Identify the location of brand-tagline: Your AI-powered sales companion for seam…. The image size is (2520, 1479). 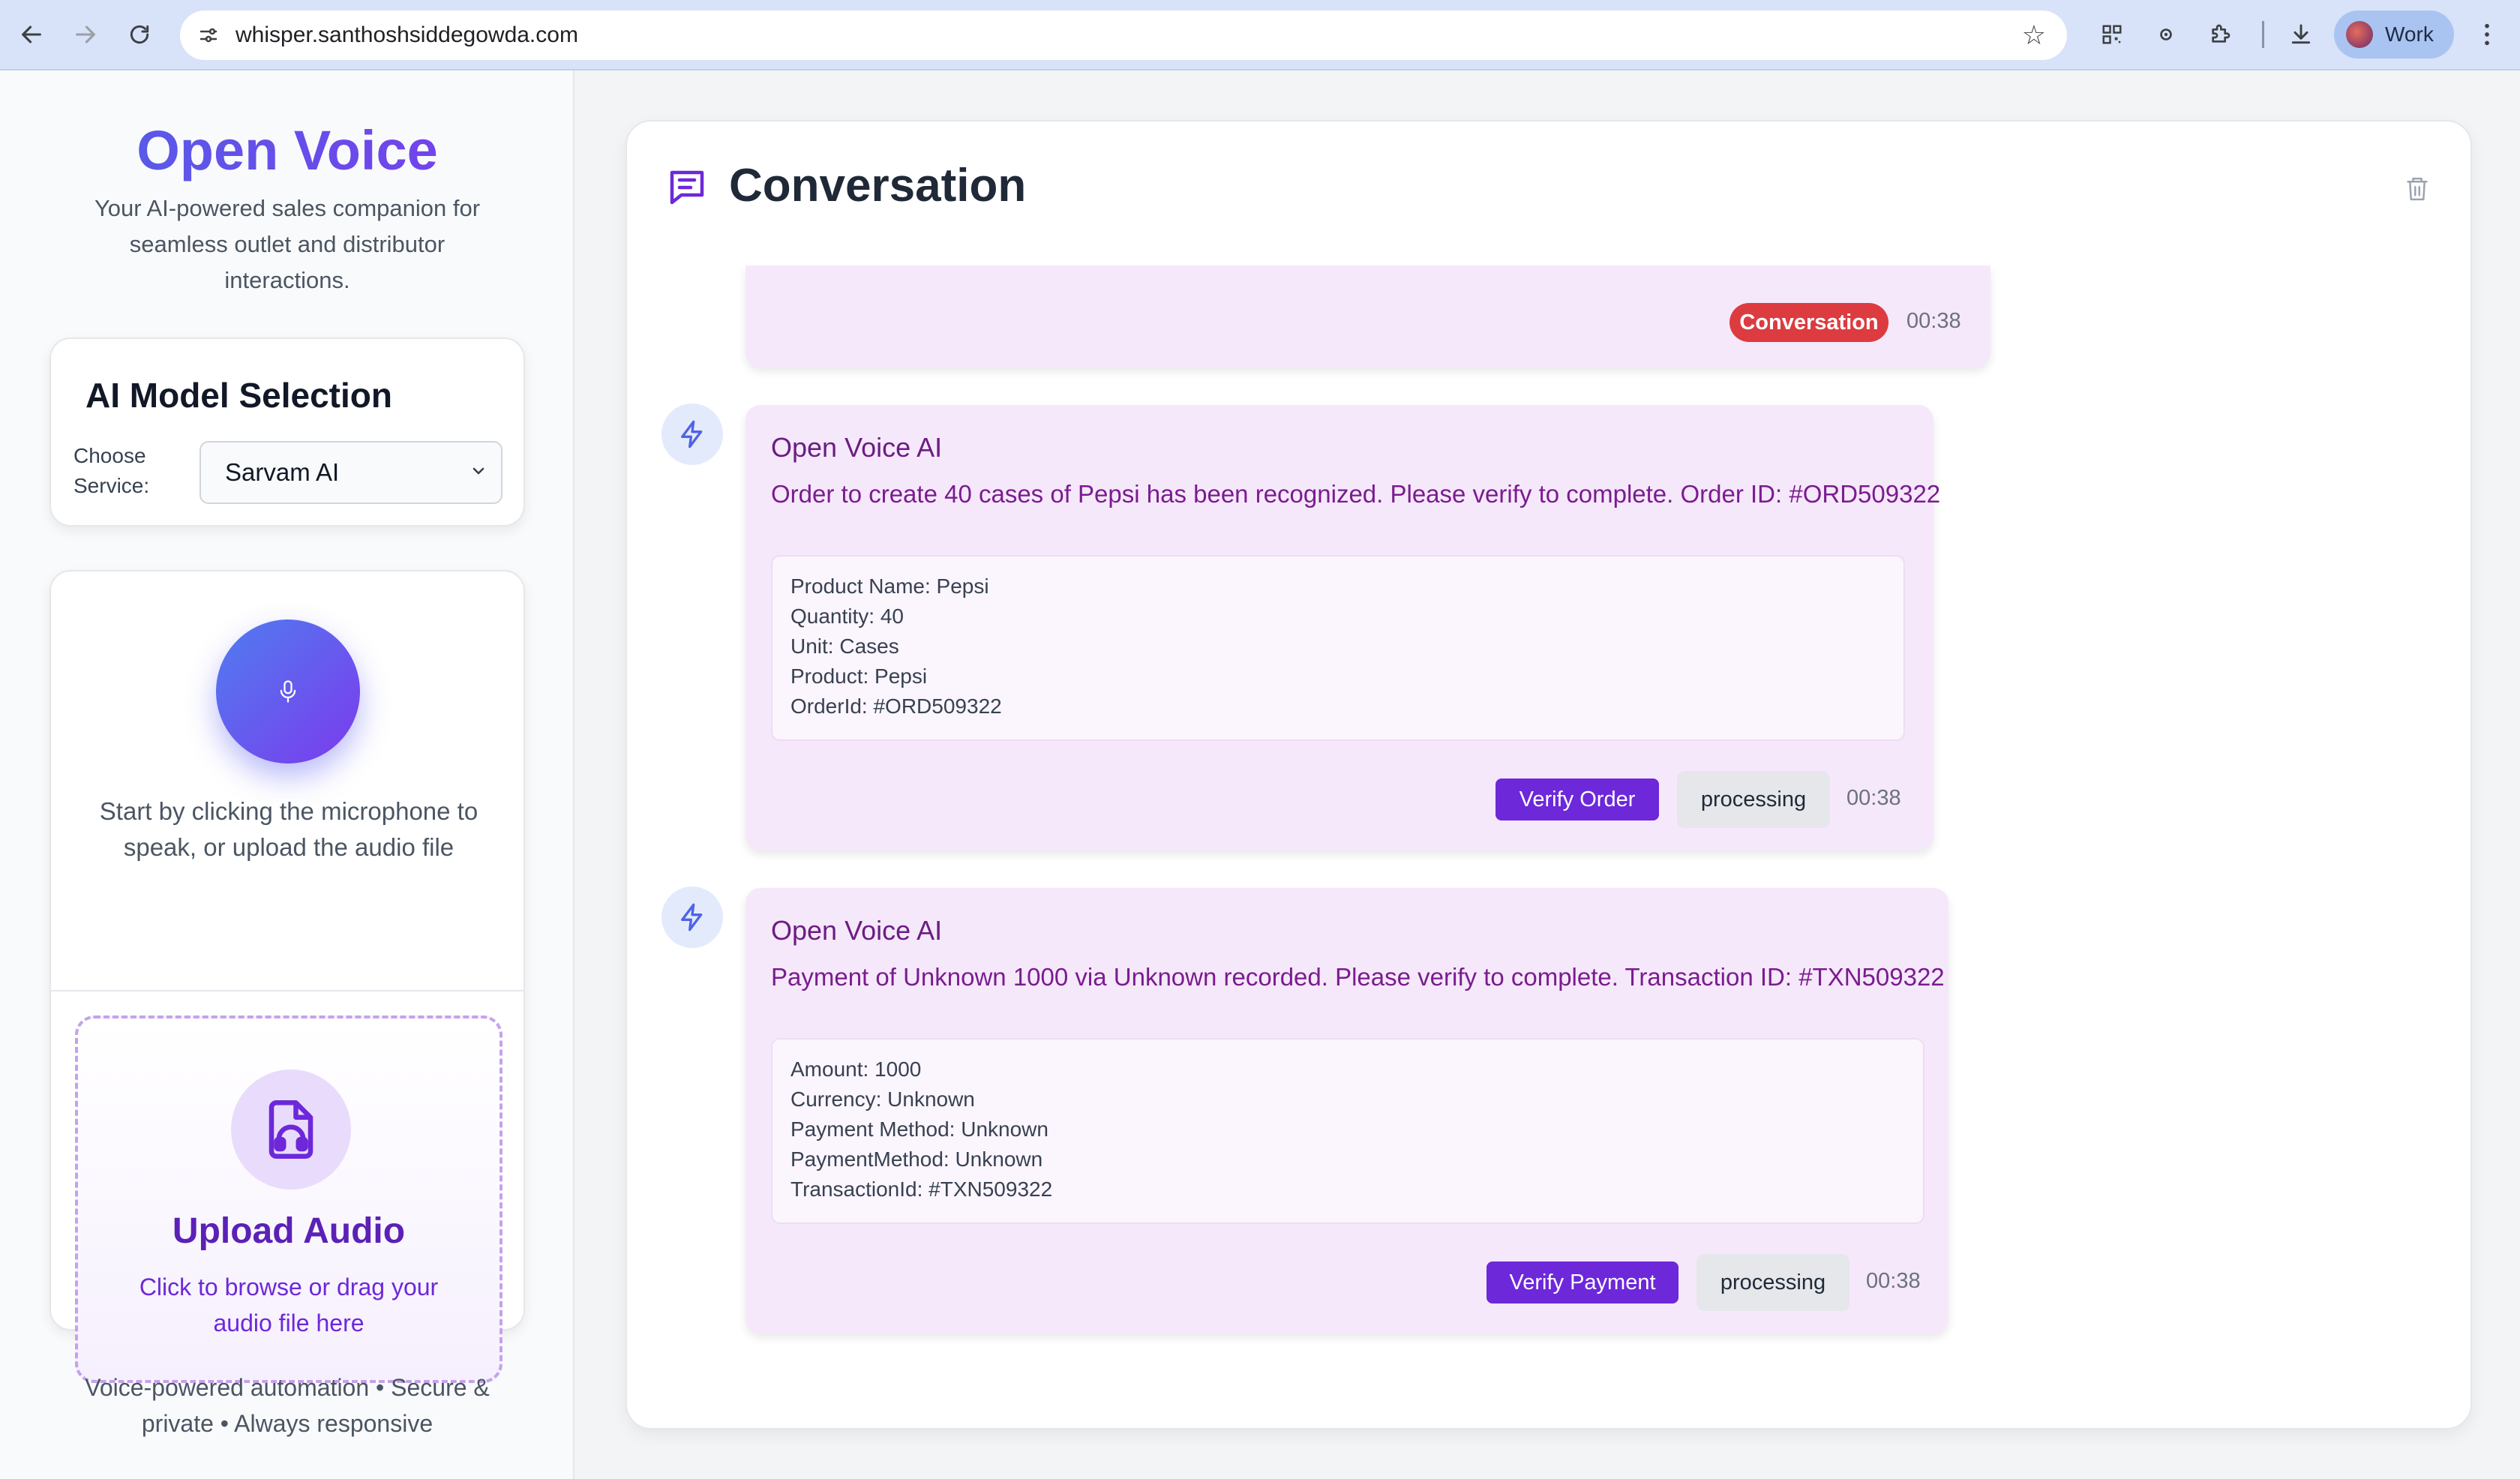
(287, 244).